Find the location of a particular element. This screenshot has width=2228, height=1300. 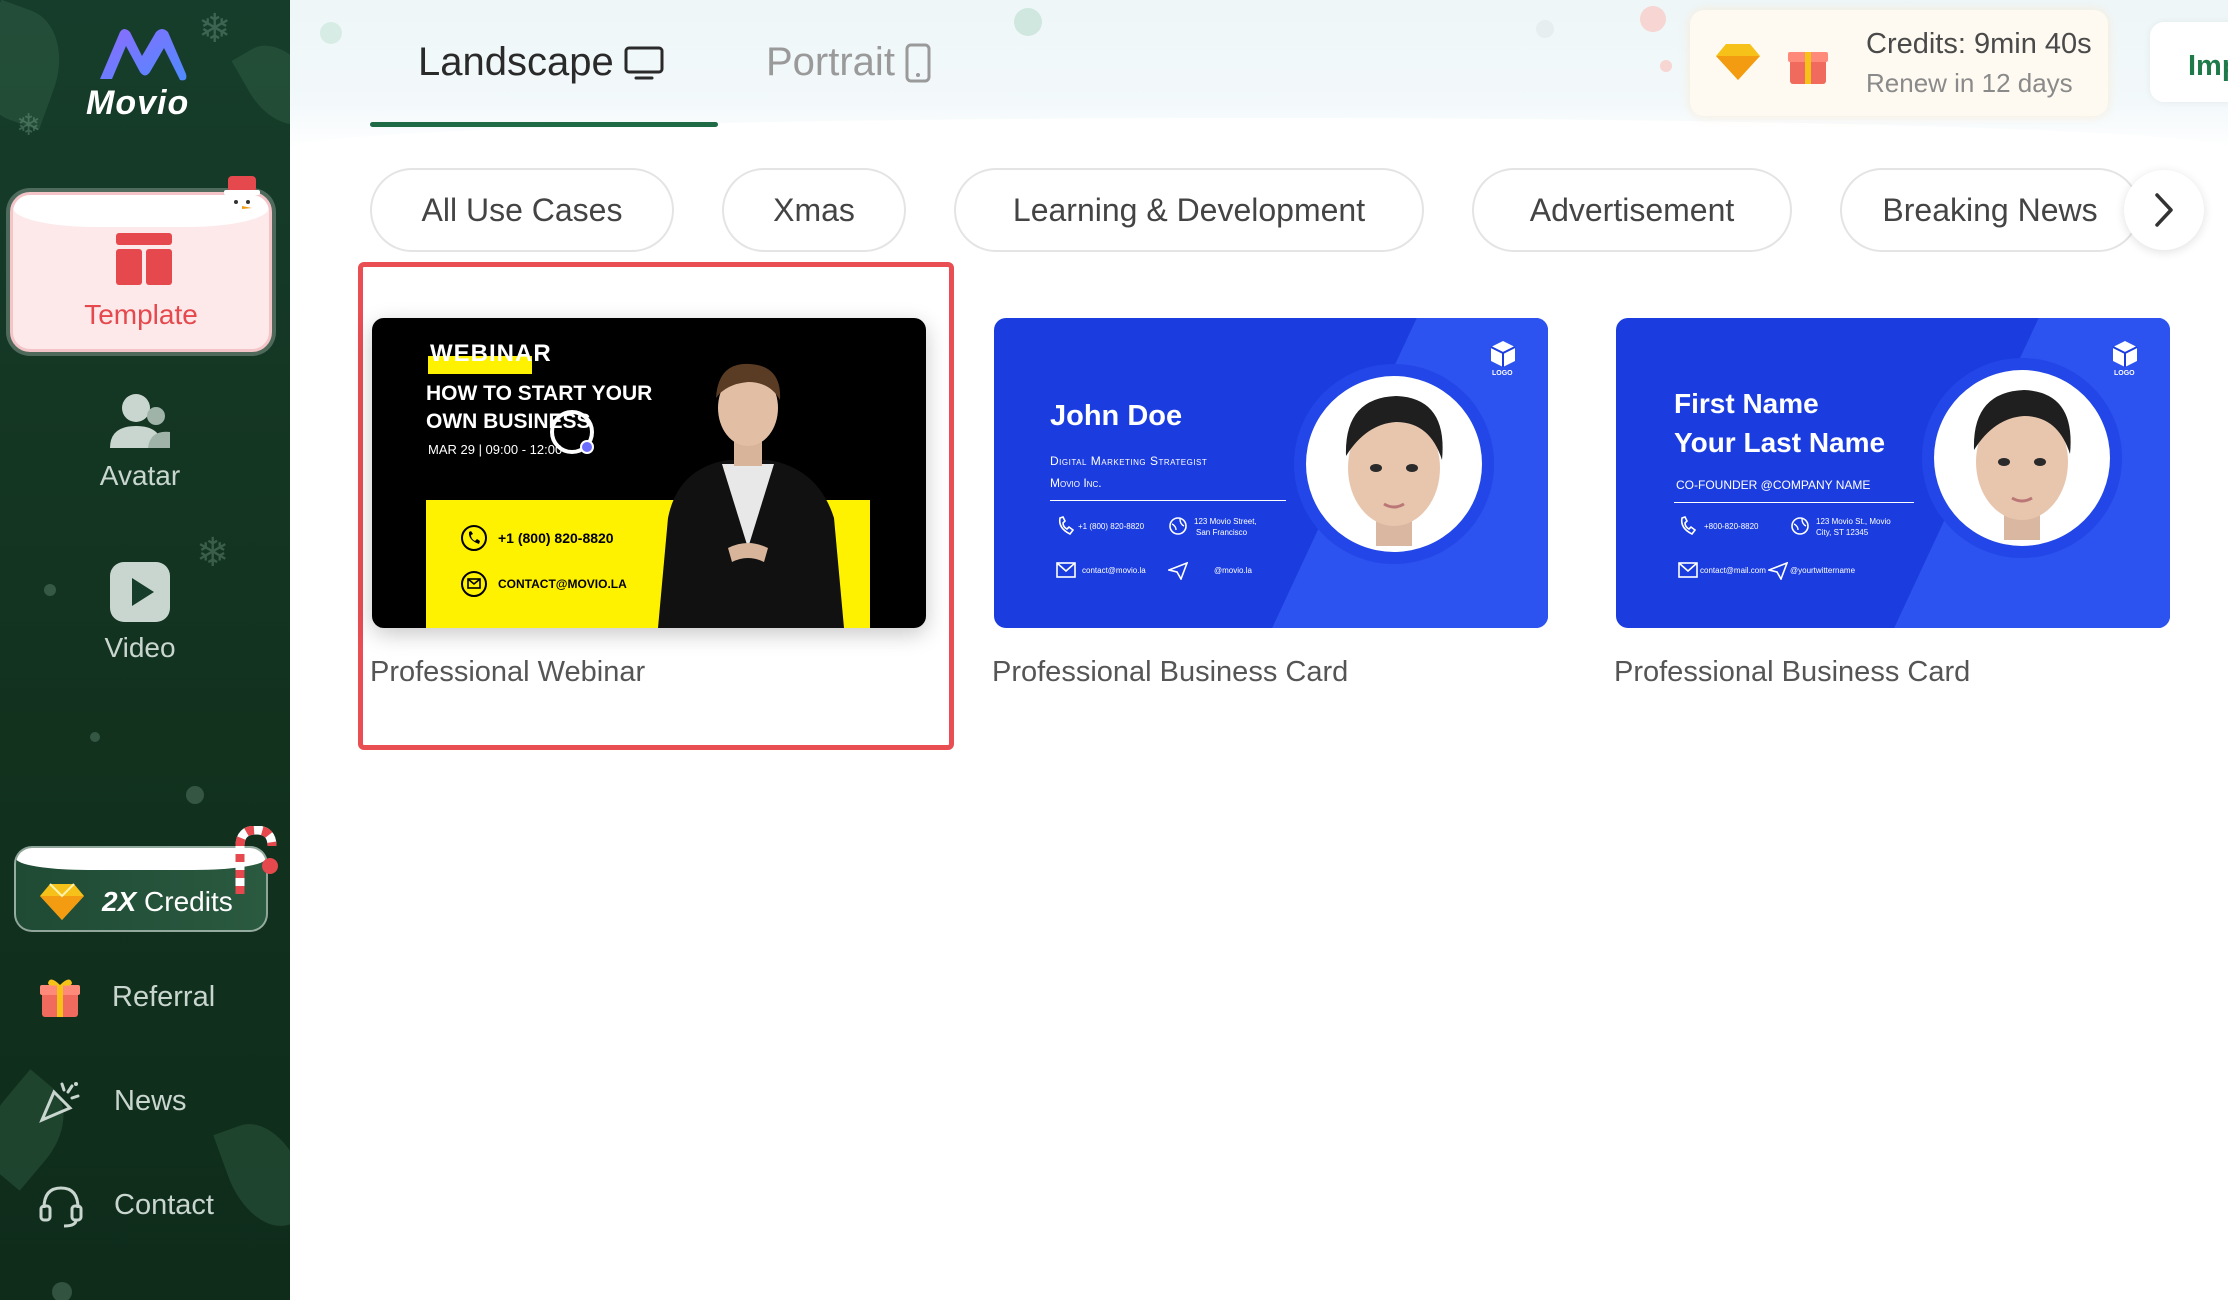

card-role: Digital Marketing Strategist is located at coordinates (1129, 461).